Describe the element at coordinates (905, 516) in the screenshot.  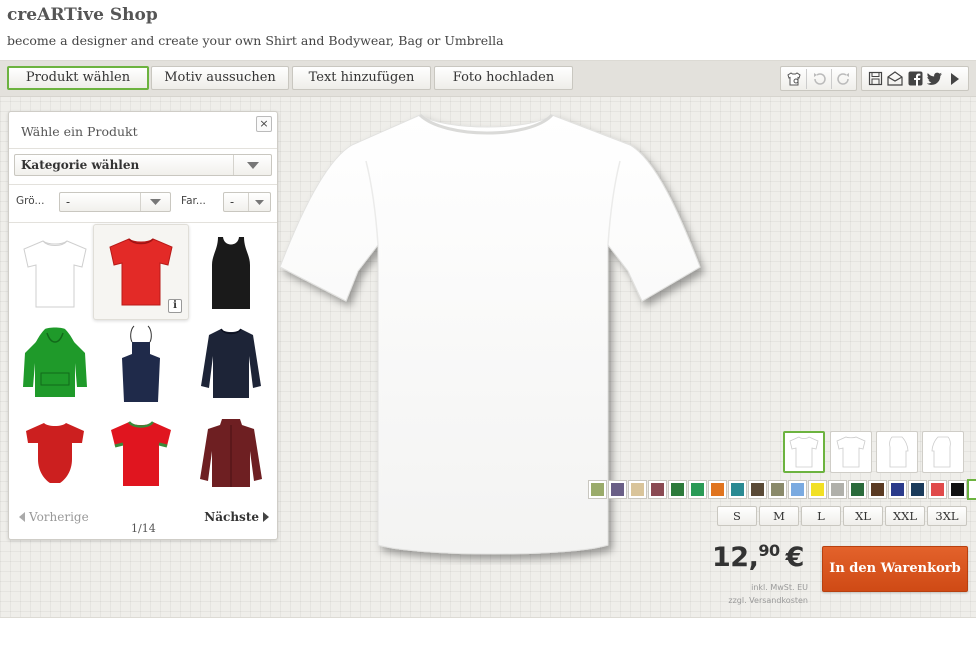
I see `size-xxl-button: XXL` at that location.